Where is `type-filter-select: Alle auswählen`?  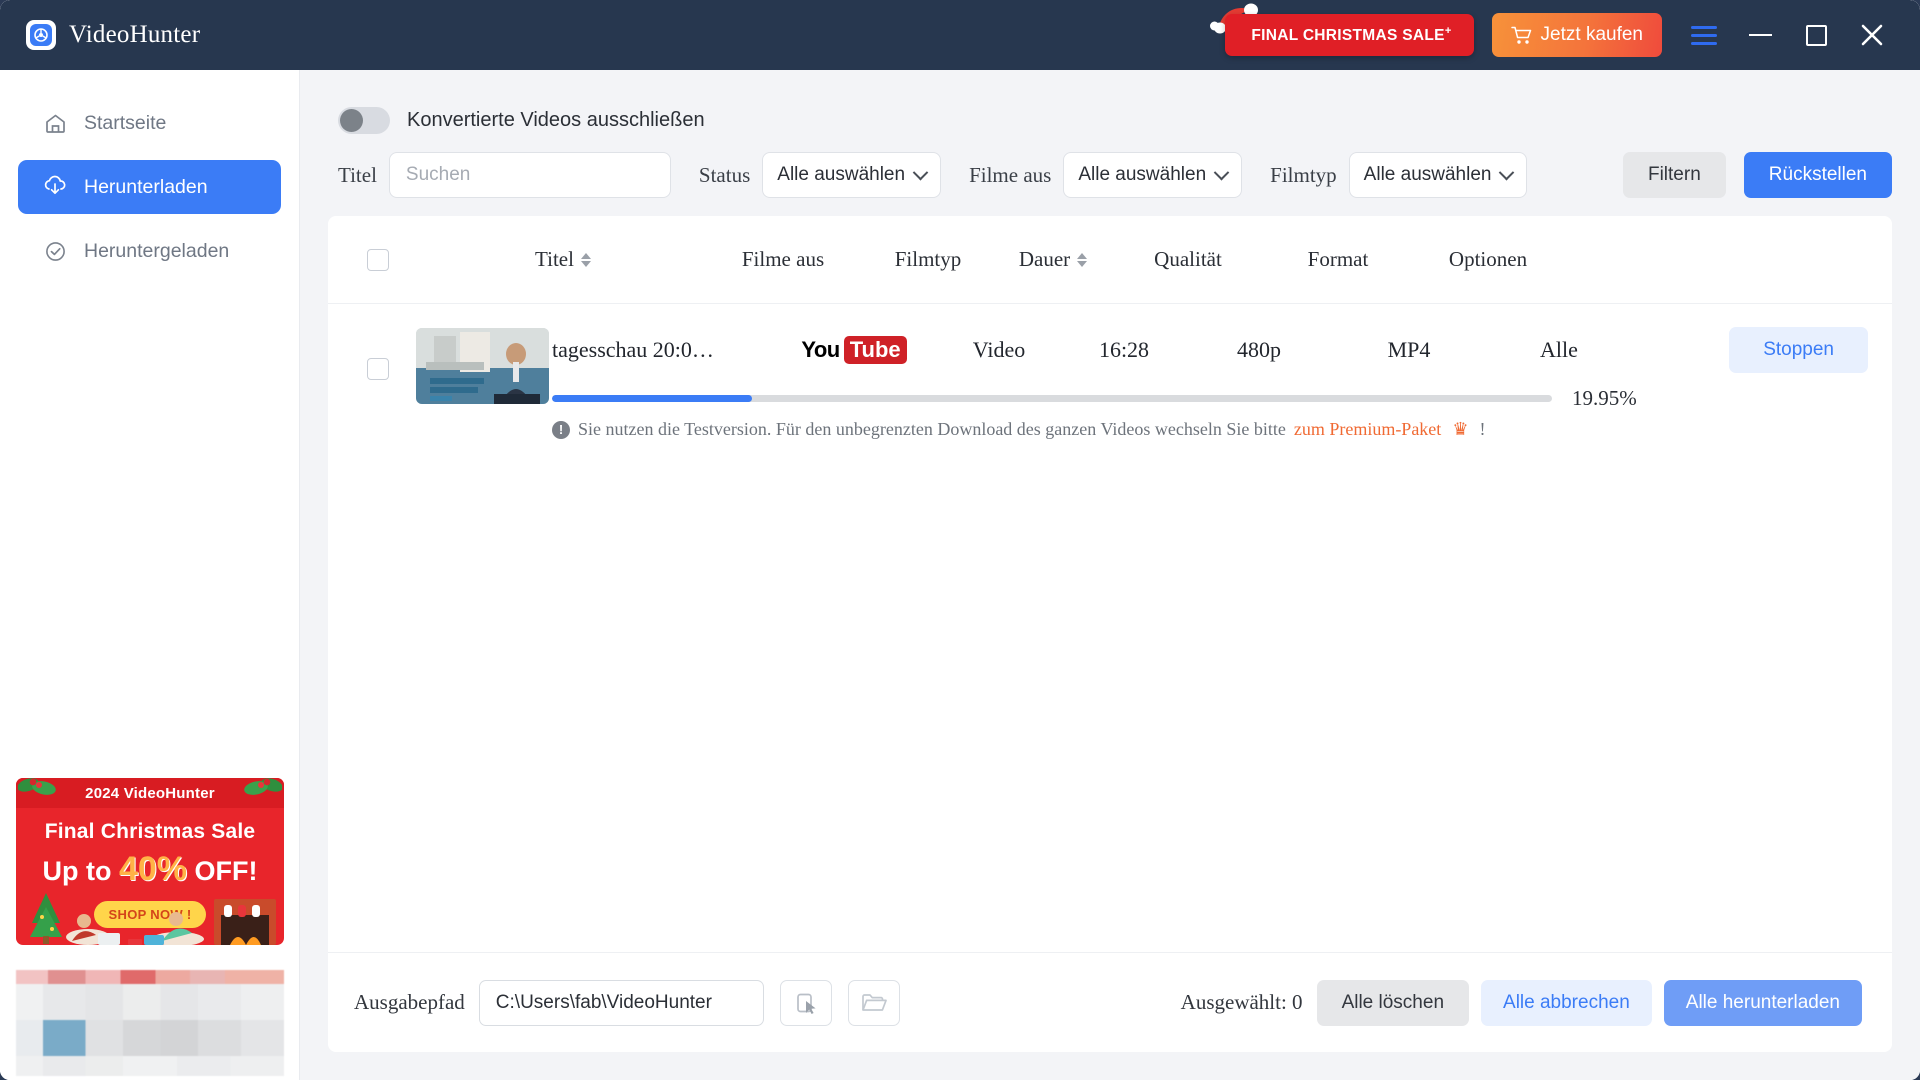
type-filter-select: Alle auswählen is located at coordinates (1438, 175).